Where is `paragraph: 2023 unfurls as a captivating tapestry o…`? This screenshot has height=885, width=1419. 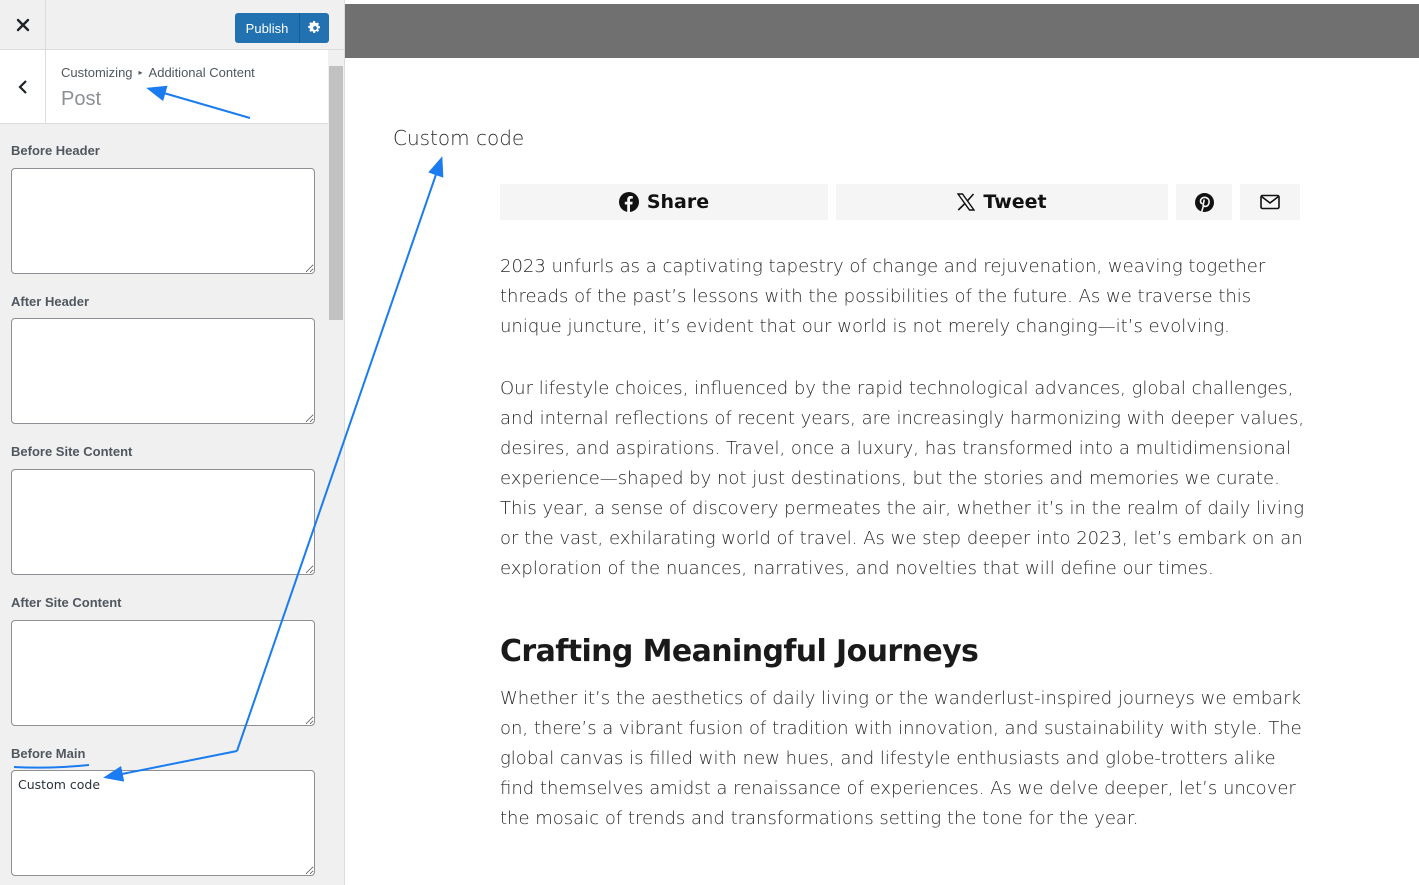 paragraph: 2023 unfurls as a captivating tapestry o… is located at coordinates (883, 296).